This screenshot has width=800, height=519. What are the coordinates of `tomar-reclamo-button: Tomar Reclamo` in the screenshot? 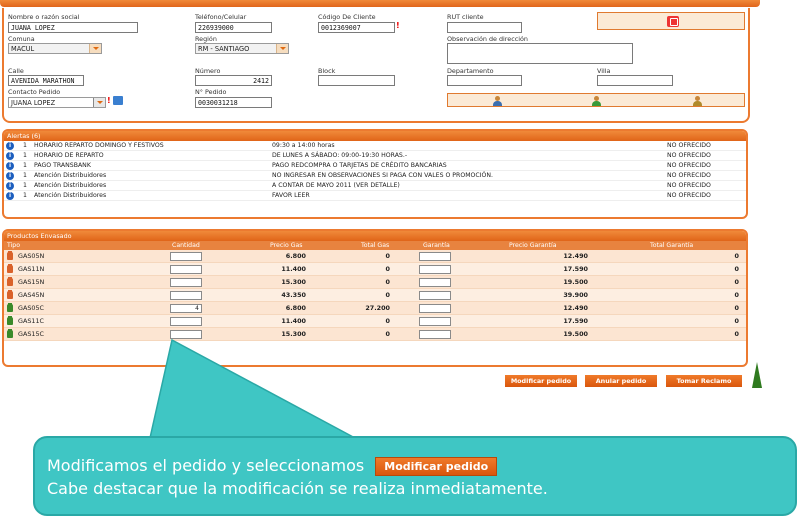 It's located at (704, 381).